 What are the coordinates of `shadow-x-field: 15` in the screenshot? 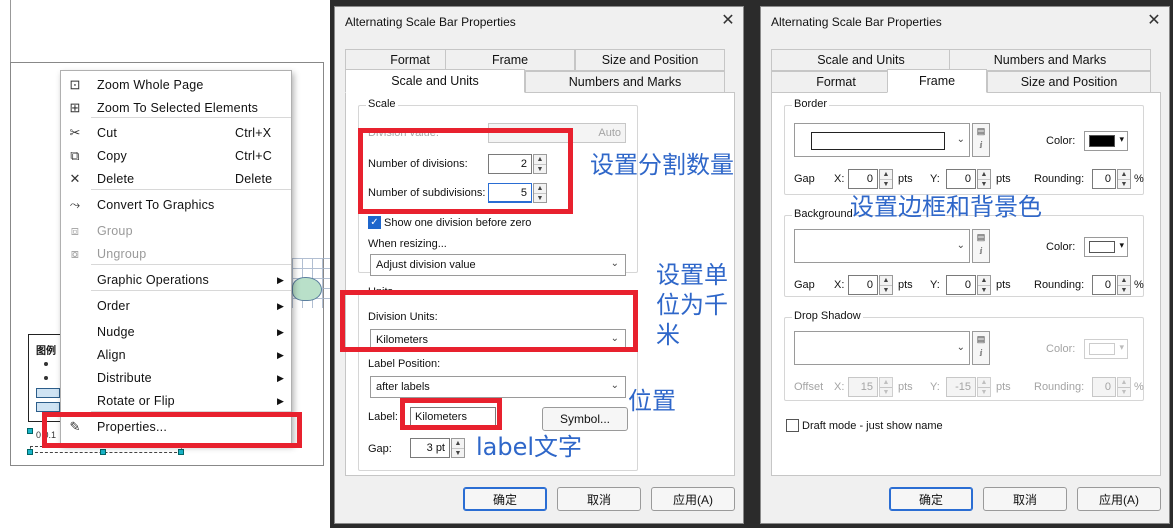 It's located at (863, 387).